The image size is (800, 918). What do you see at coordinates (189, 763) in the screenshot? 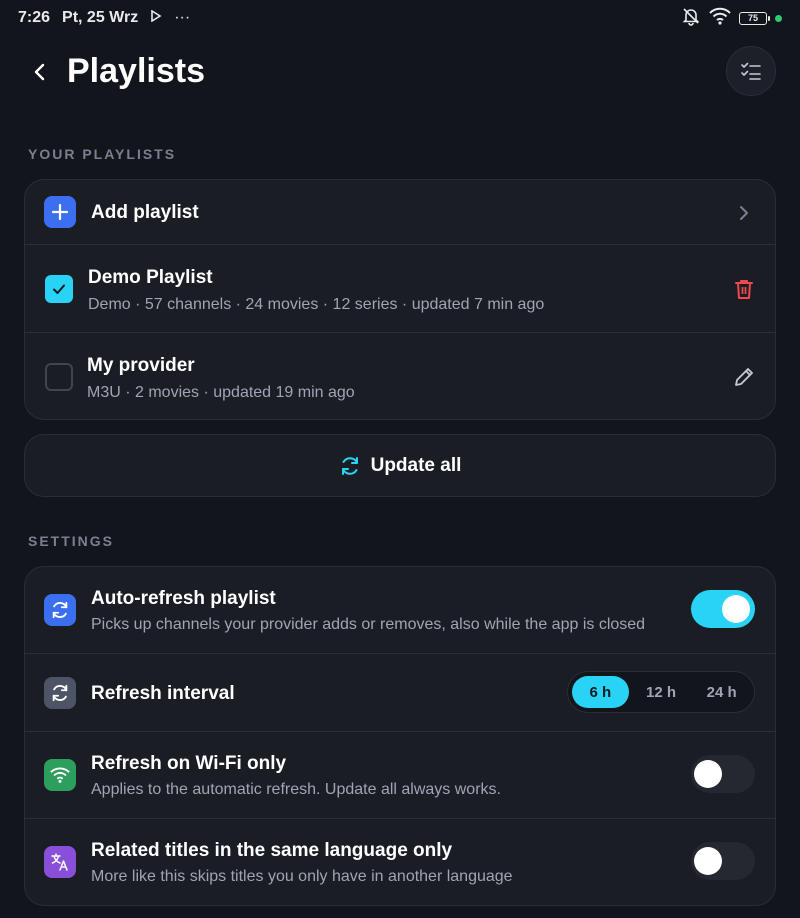
I see `wifi-only-title: Refresh on Wi-Fi only` at bounding box center [189, 763].